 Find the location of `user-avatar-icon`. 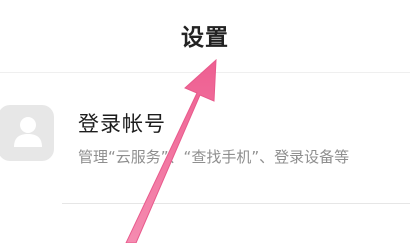

user-avatar-icon is located at coordinates (27, 133).